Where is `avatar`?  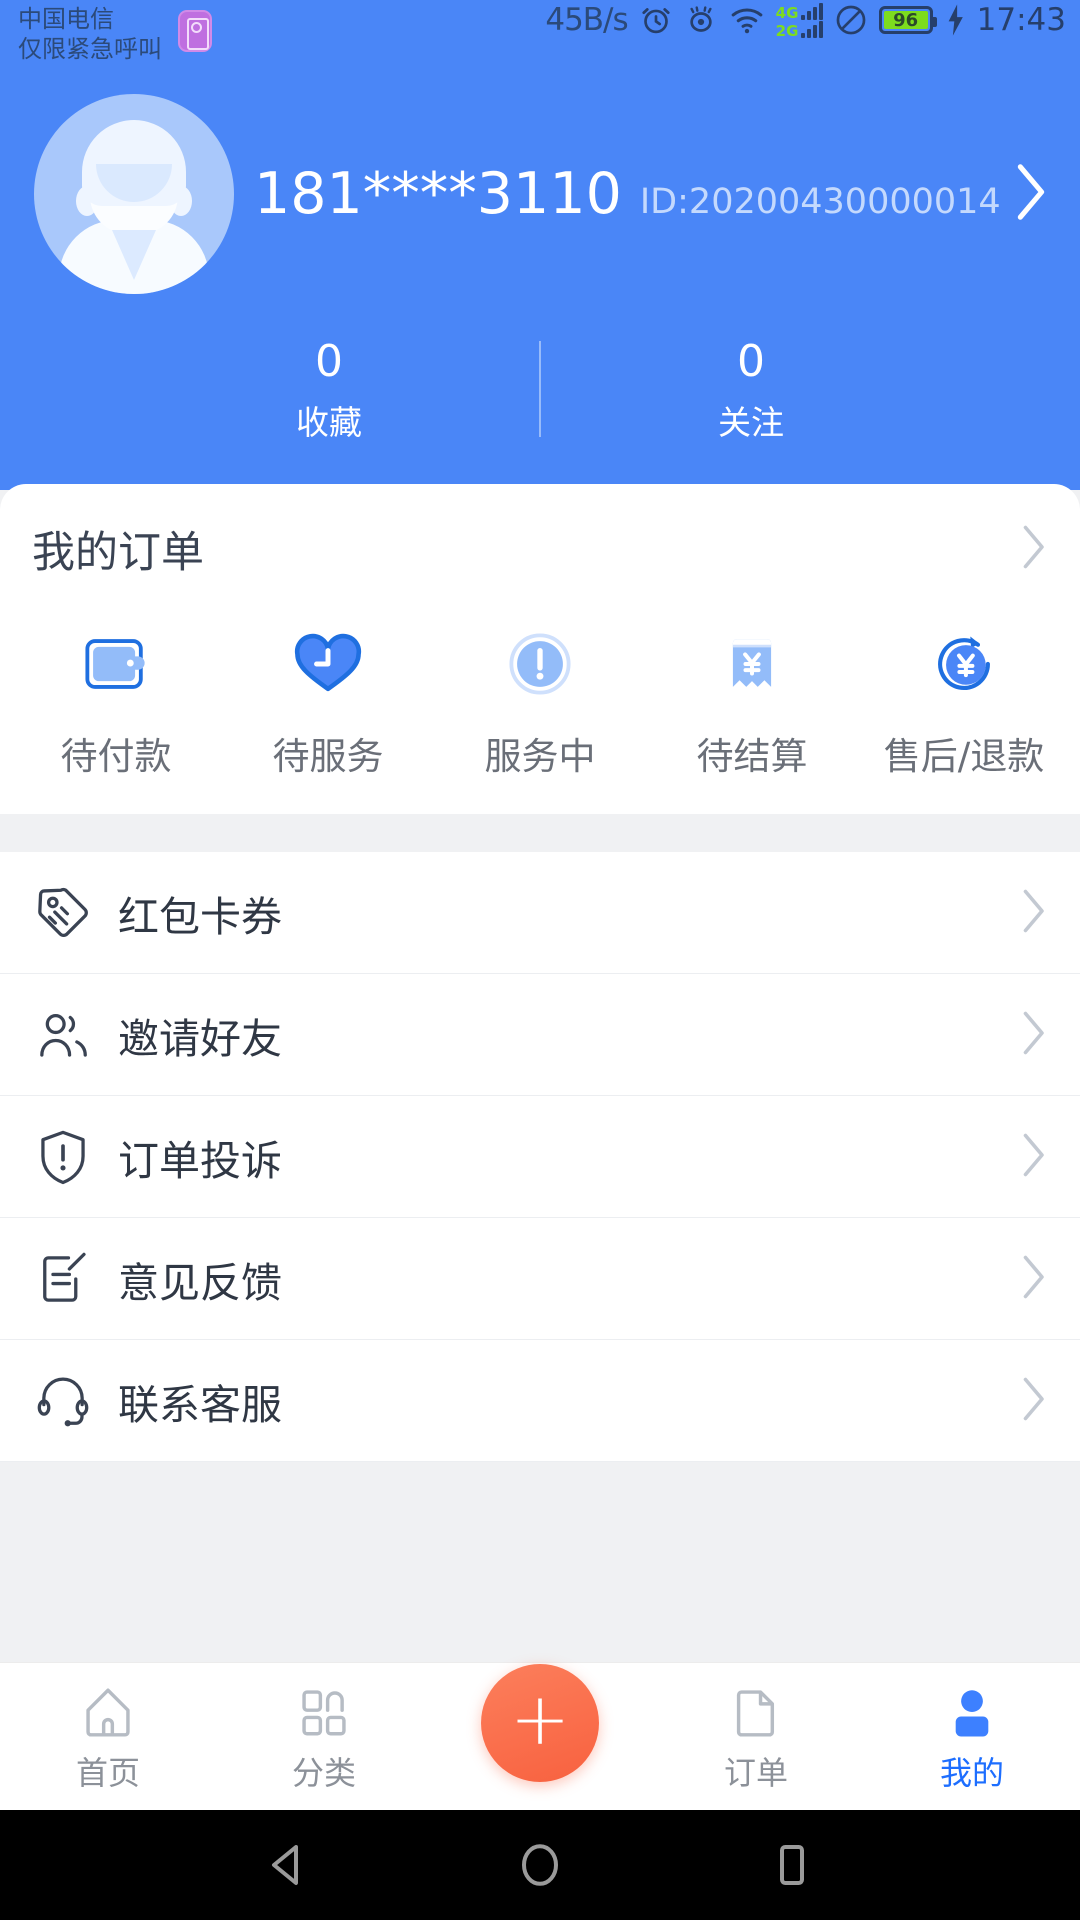
avatar is located at coordinates (134, 194).